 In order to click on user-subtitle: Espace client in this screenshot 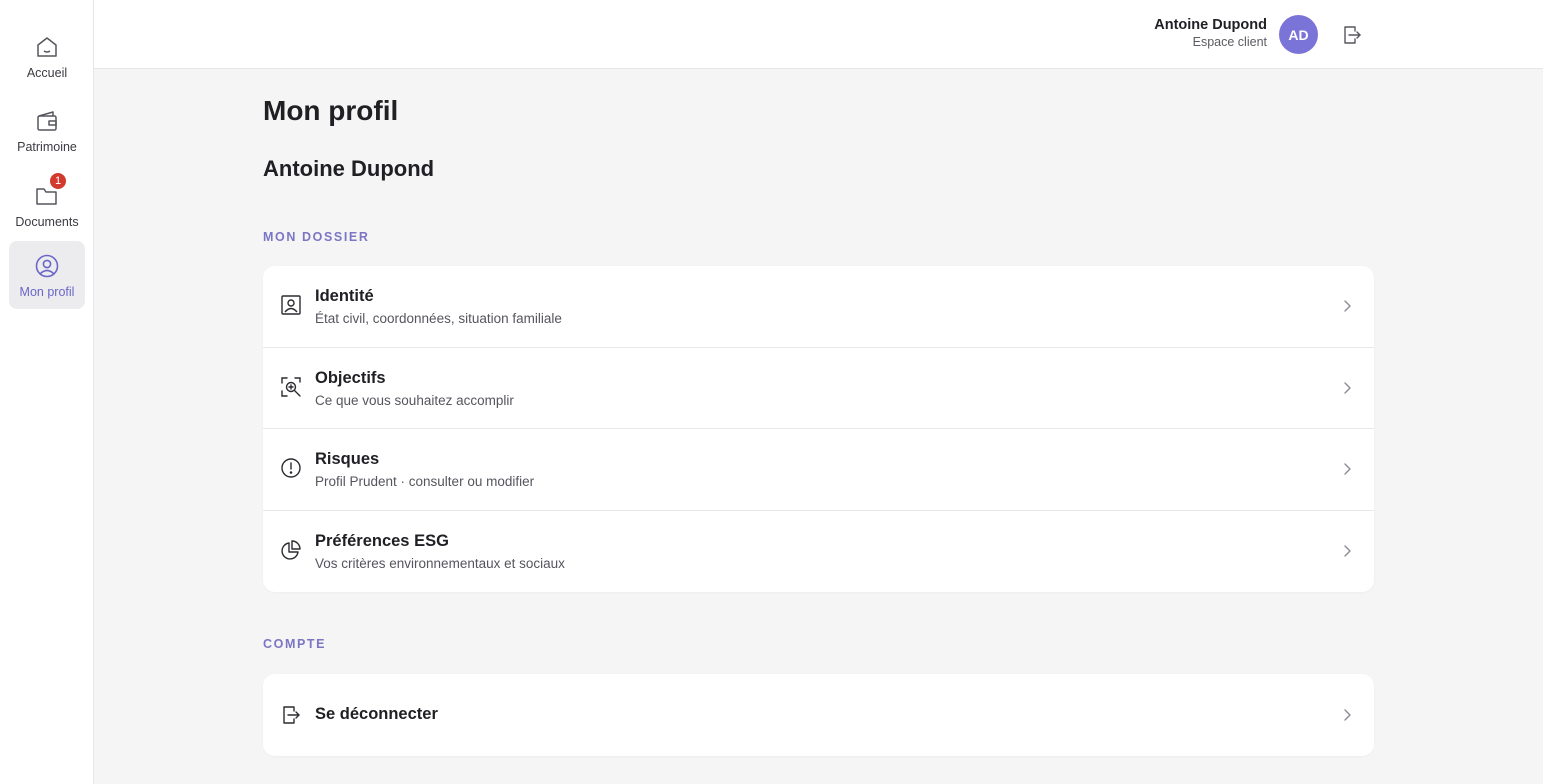, I will do `click(1229, 42)`.